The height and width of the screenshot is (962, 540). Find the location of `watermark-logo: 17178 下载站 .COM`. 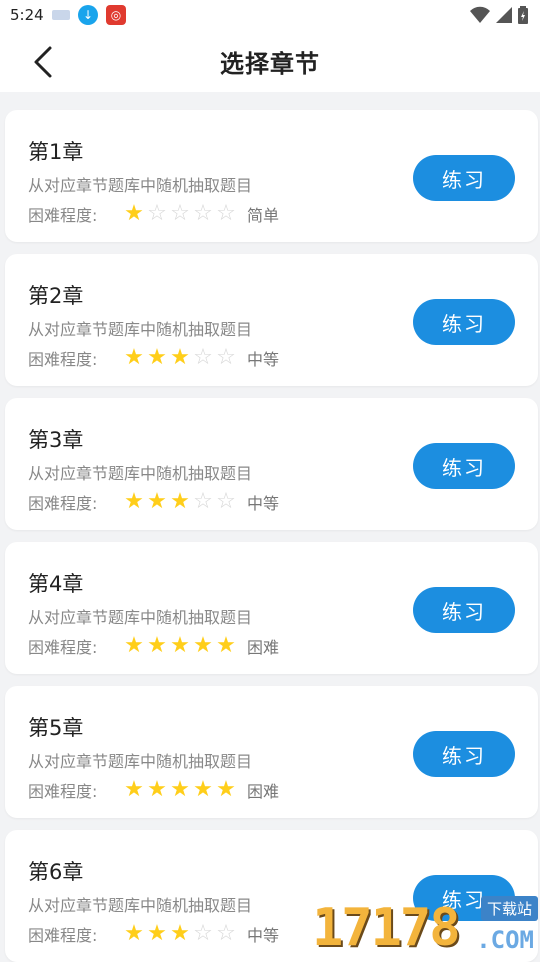

watermark-logo: 17178 下载站 .COM is located at coordinates (425, 927).